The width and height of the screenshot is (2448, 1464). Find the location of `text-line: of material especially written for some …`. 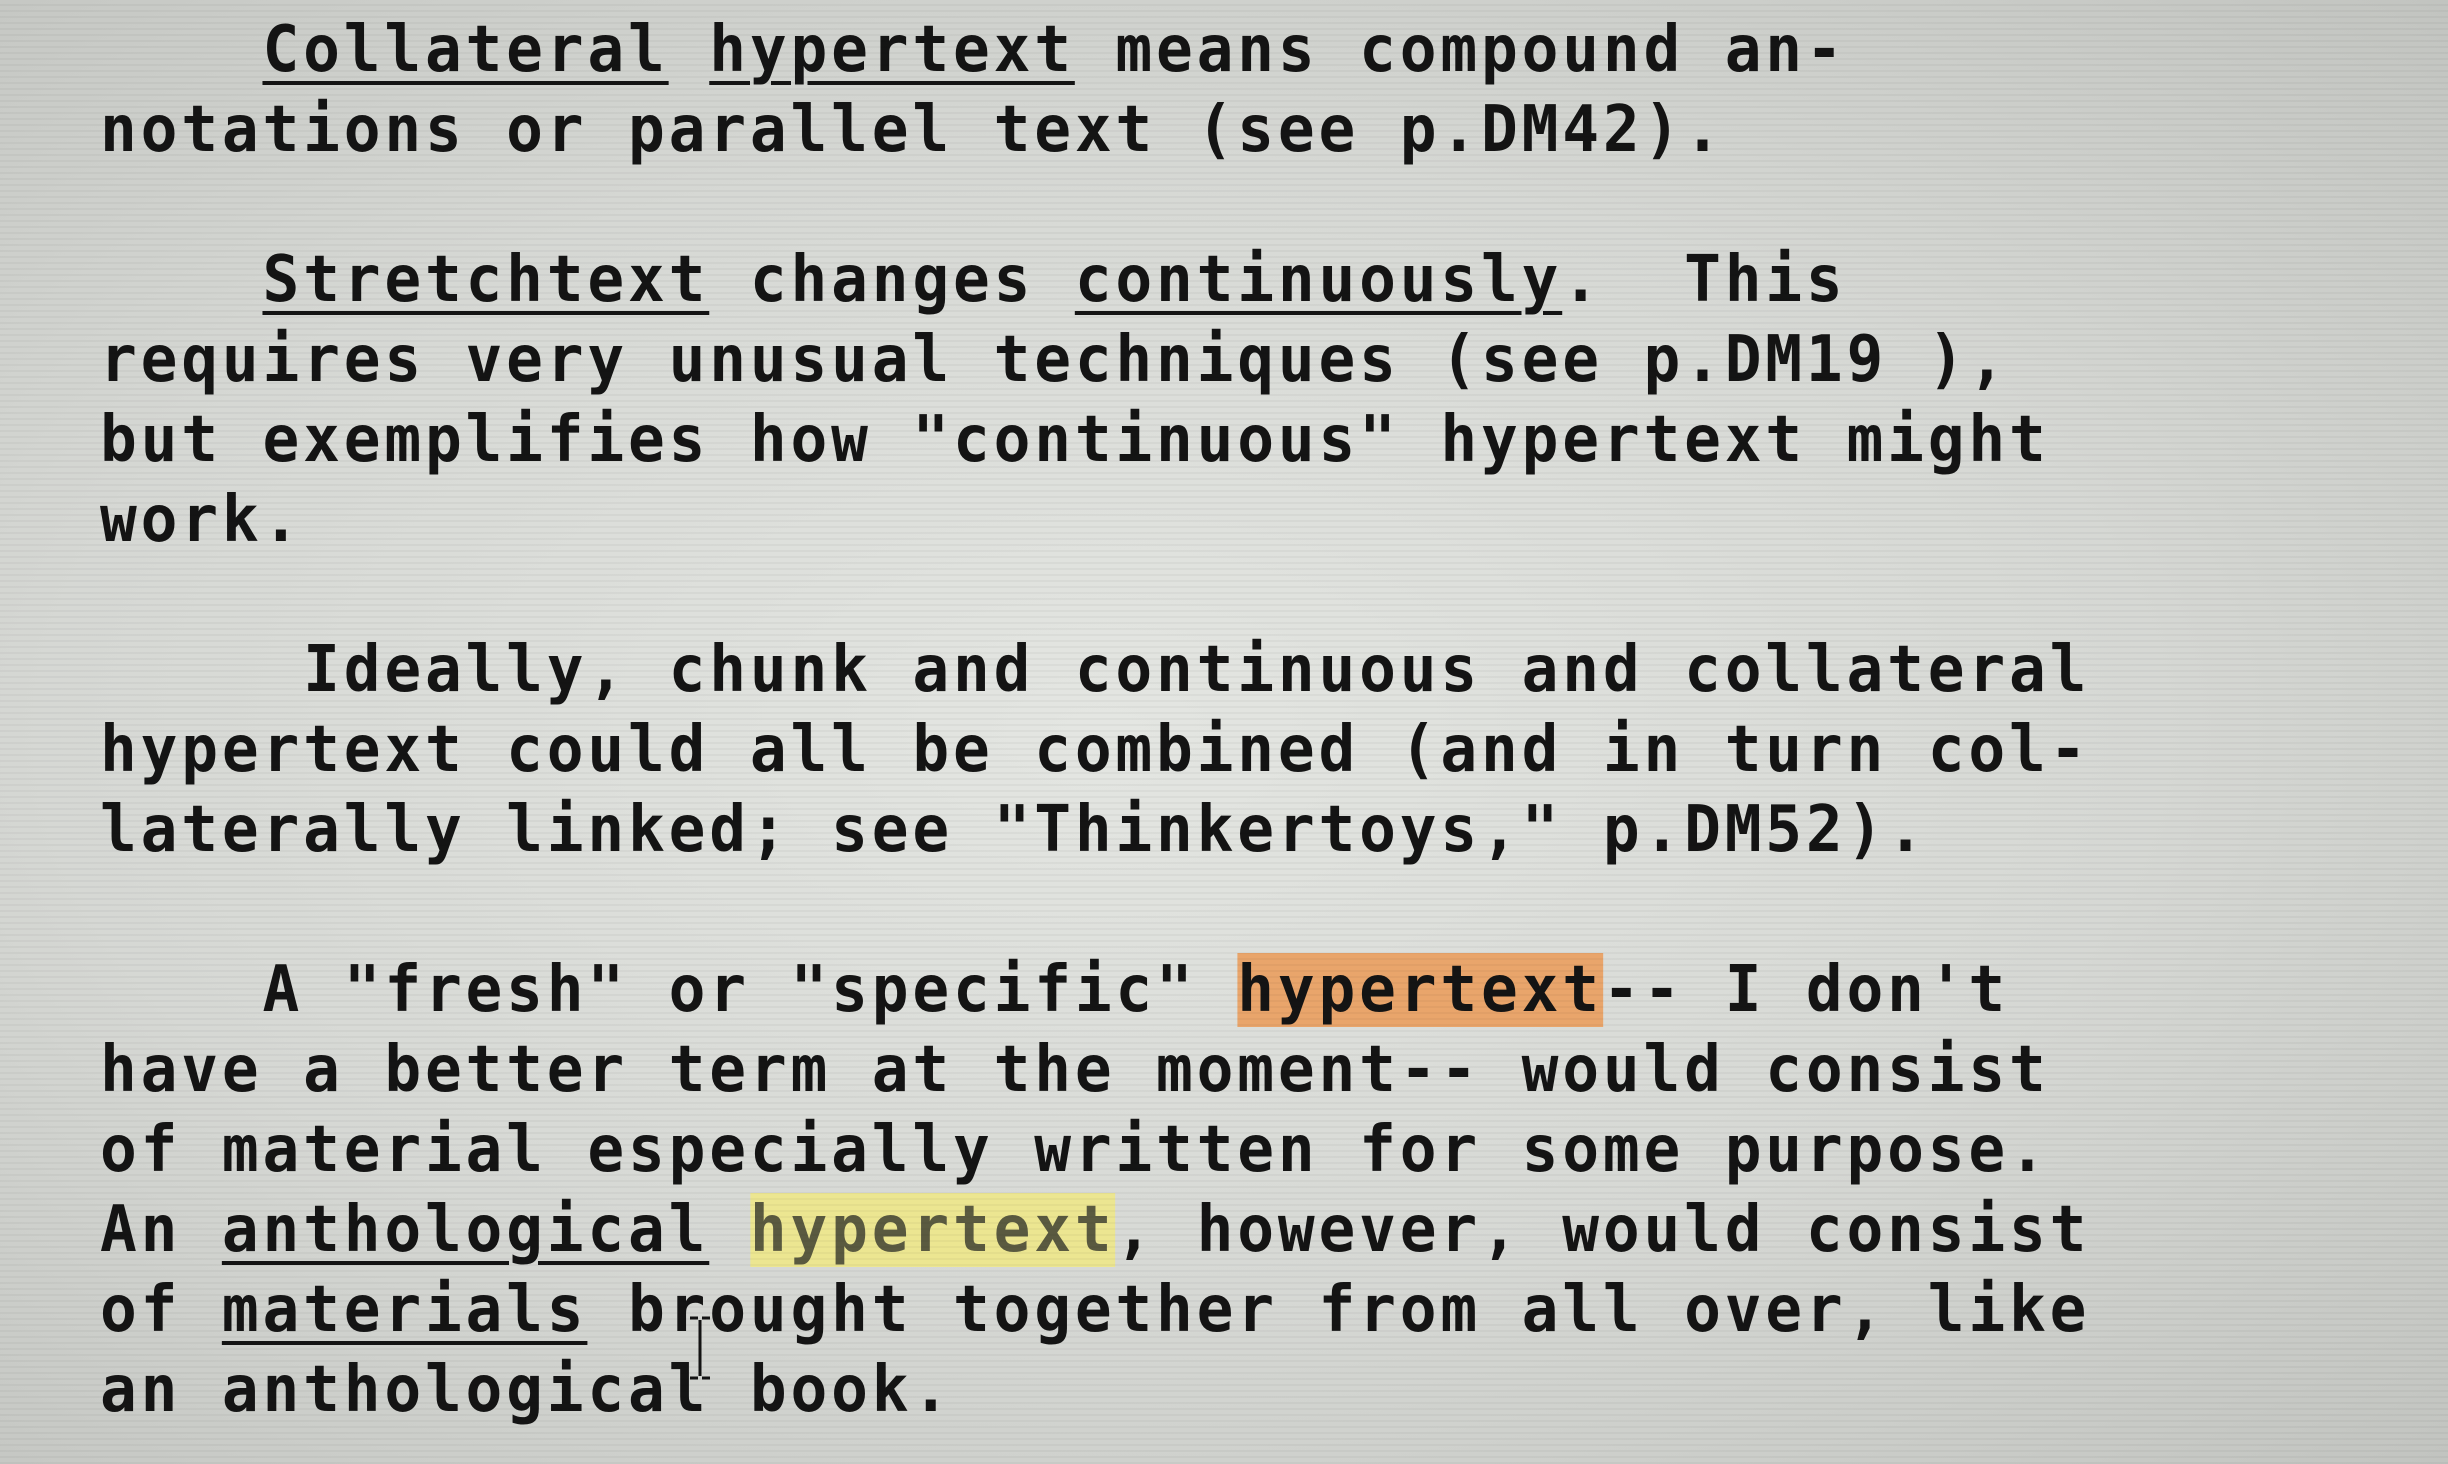

text-line: of material especially written for some … is located at coordinates (1075, 1150).